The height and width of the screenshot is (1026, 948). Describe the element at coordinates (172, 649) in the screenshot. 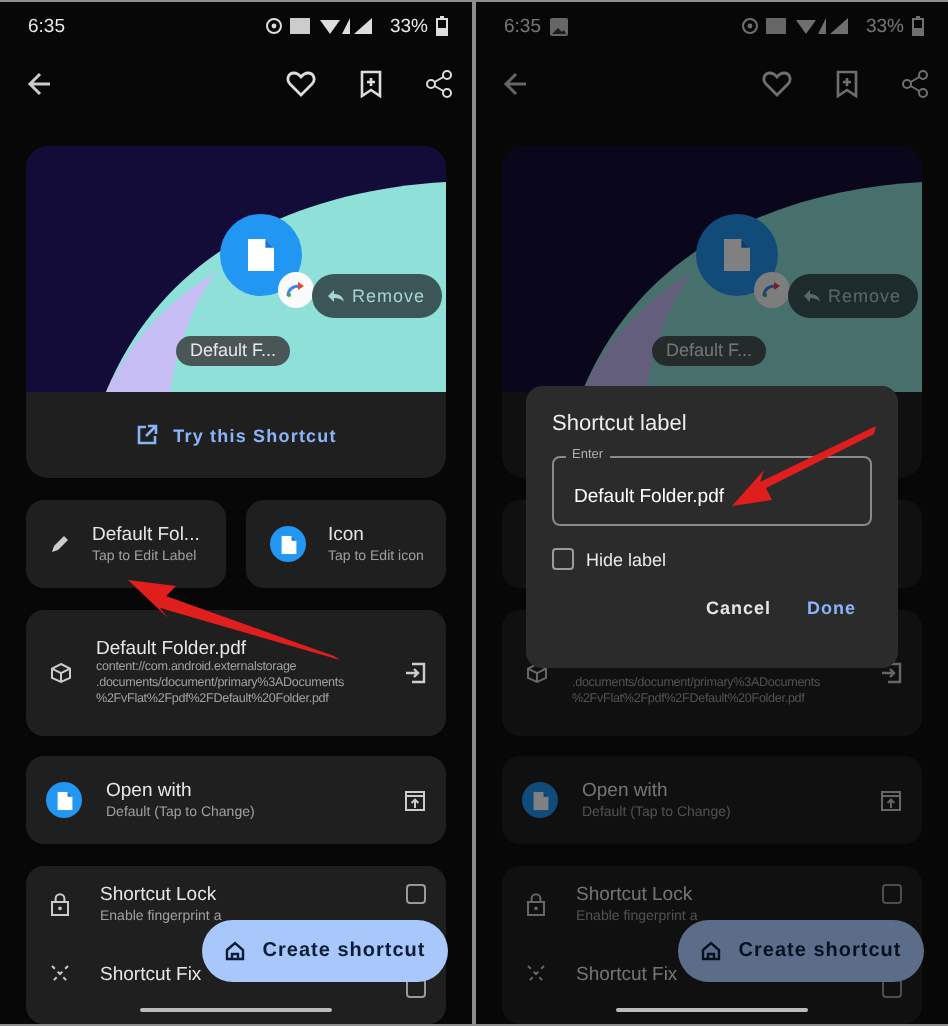

I see `file-name: Default Folder.pdf` at that location.